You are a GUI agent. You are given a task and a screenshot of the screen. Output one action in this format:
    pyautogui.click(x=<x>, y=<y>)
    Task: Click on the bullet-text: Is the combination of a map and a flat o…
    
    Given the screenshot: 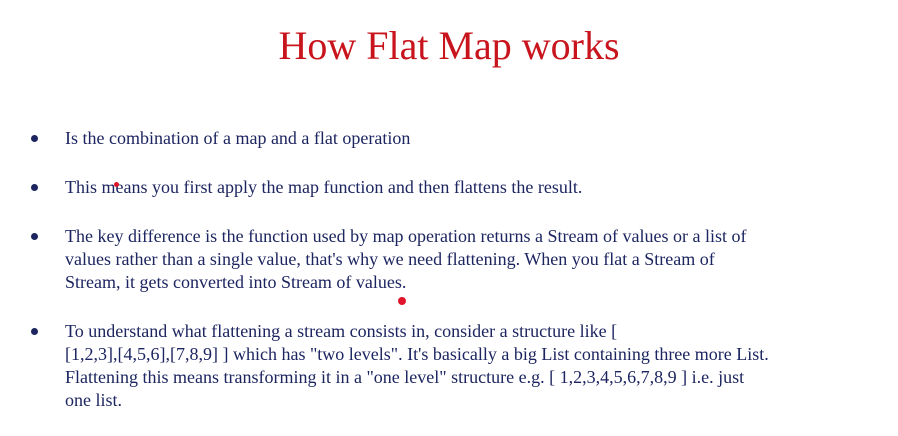 What is the action you would take?
    pyautogui.click(x=238, y=138)
    